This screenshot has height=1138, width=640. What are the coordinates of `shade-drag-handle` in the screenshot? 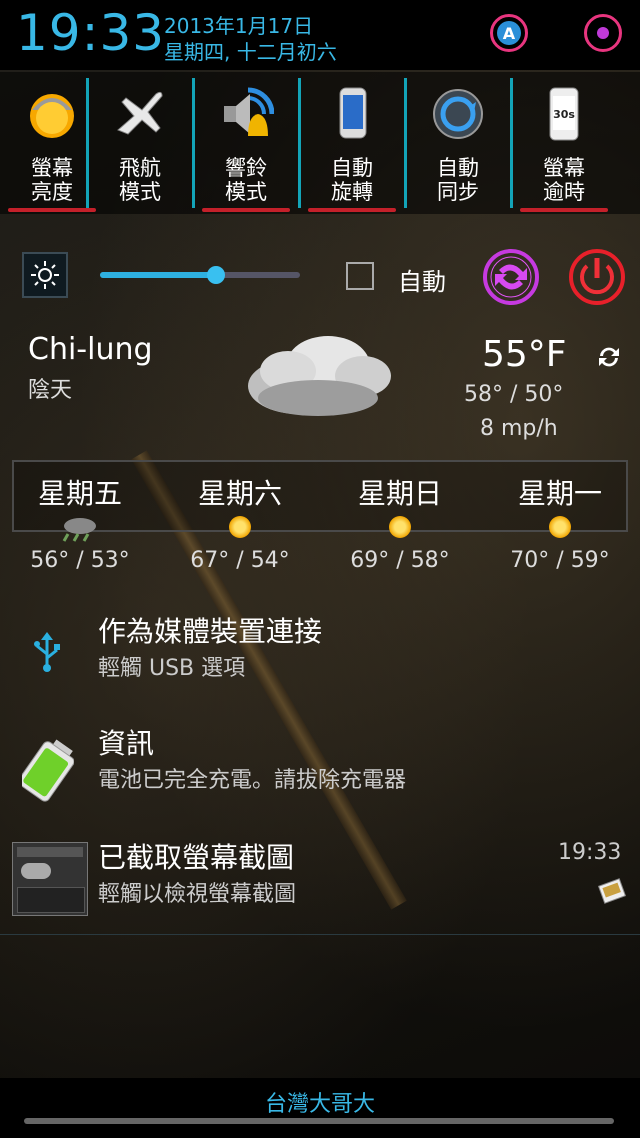 It's located at (319, 1121).